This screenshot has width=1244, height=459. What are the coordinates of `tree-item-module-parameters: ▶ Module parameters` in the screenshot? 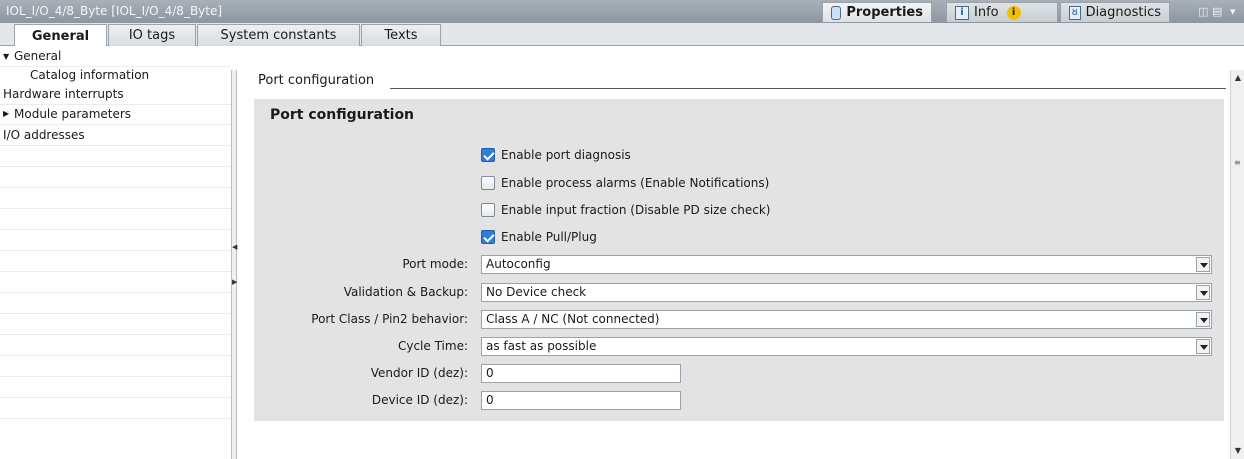 It's located at (115, 114).